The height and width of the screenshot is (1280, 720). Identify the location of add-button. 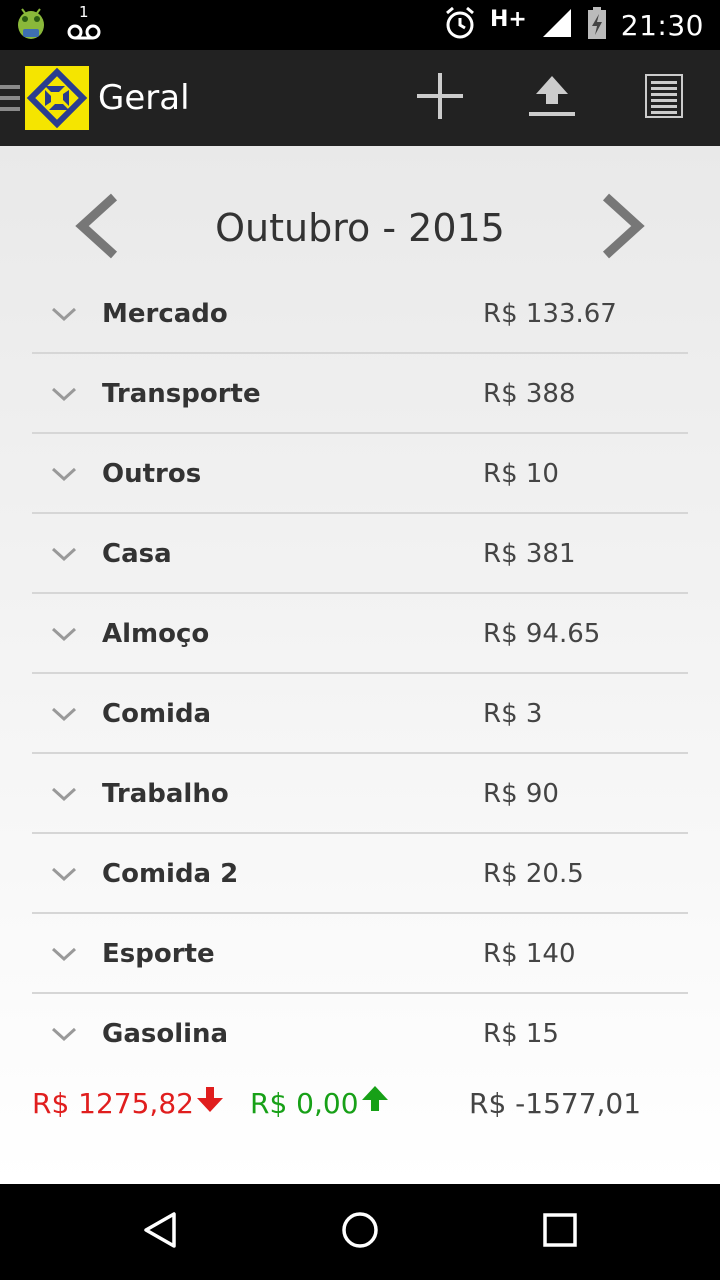
(440, 98).